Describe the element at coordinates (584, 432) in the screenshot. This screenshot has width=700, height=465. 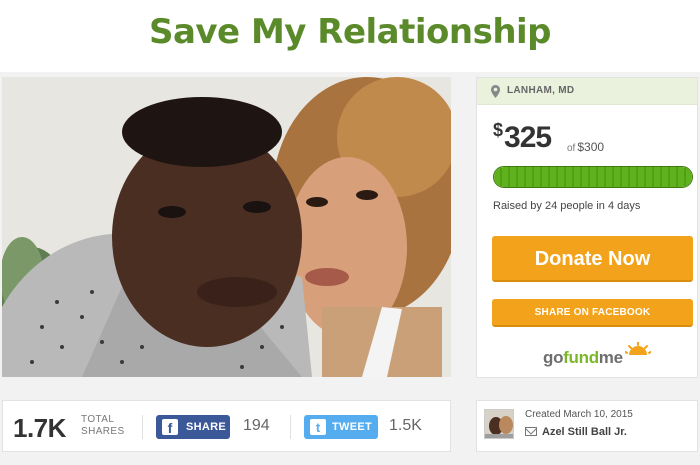
I see `organizer-name: Azel Still Ball Jr.` at that location.